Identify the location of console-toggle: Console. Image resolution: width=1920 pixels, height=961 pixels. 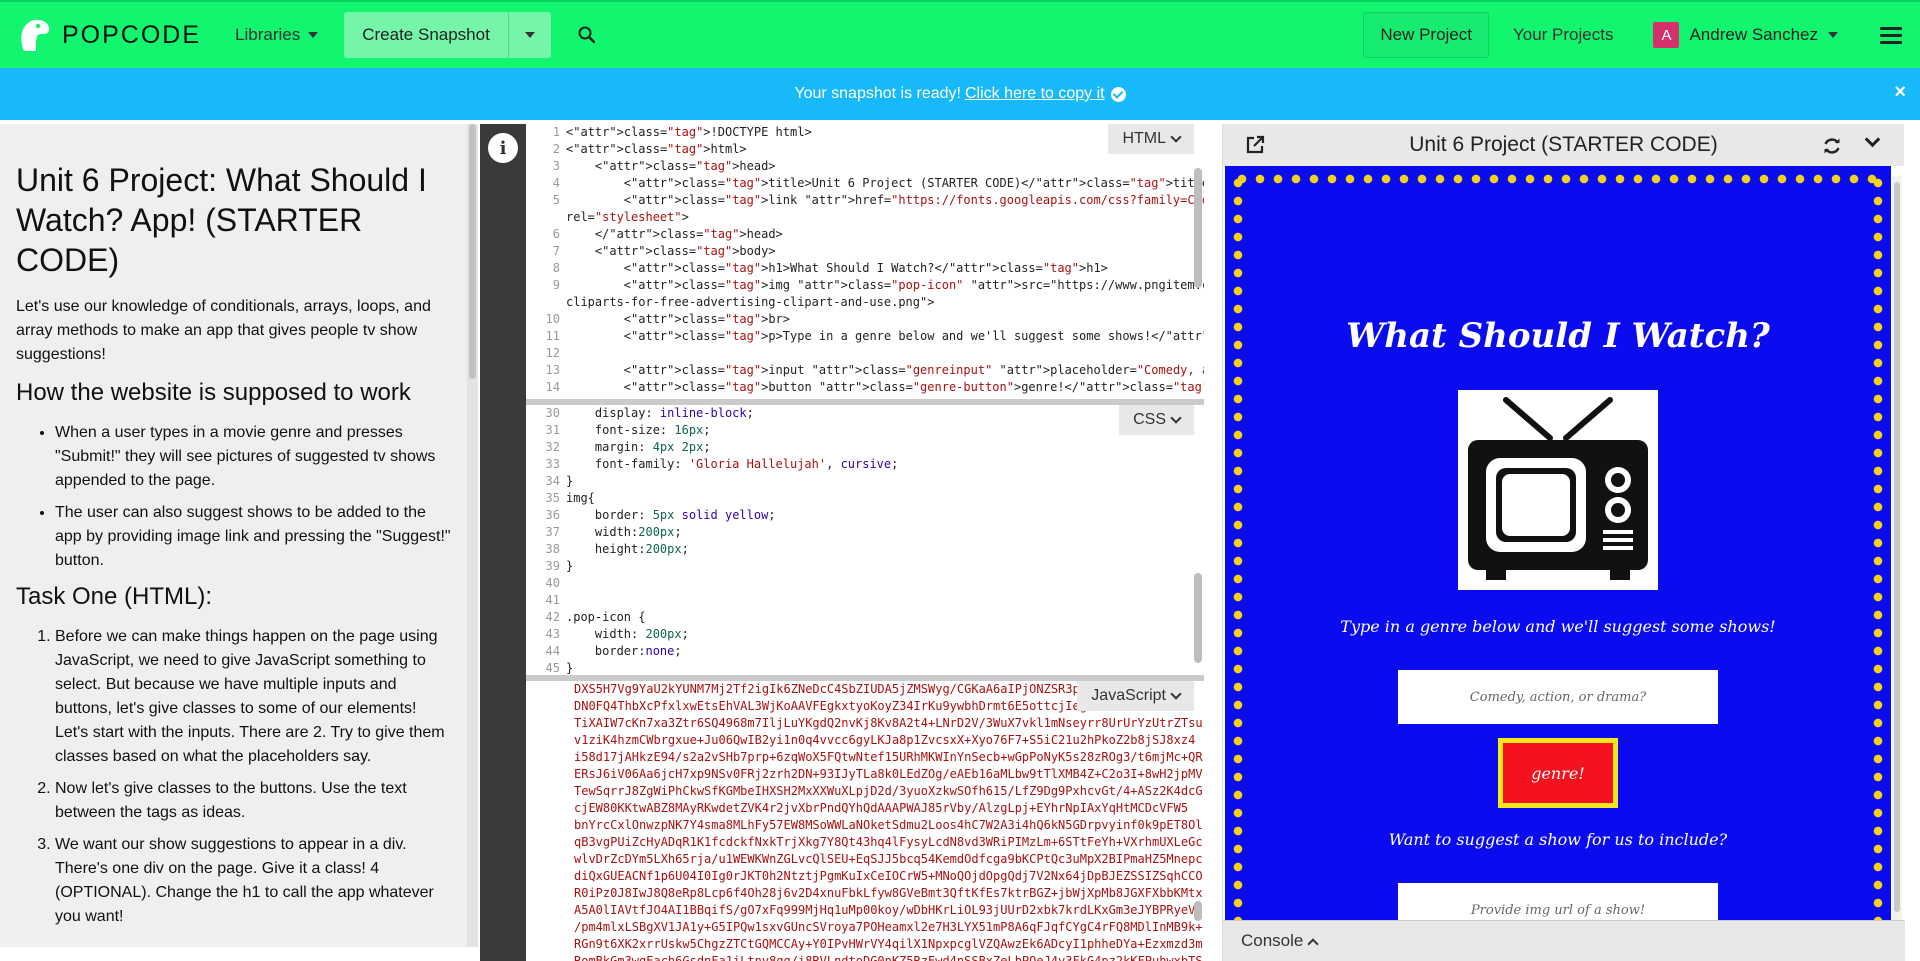
(1564, 940).